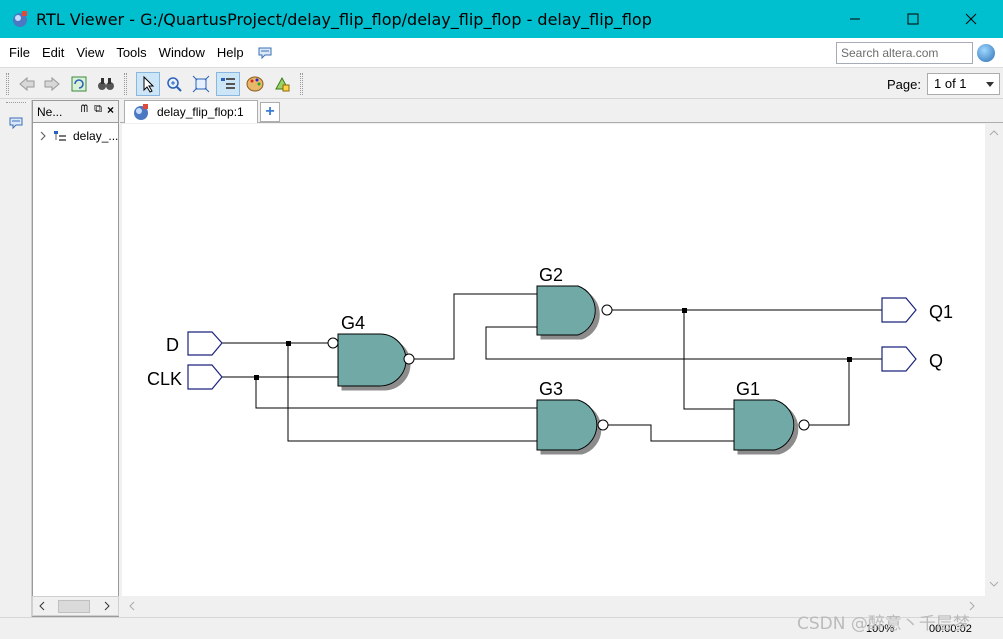 This screenshot has width=1003, height=639. I want to click on tab-delay-flip-flop: delay_flip_flop:1, so click(191, 111).